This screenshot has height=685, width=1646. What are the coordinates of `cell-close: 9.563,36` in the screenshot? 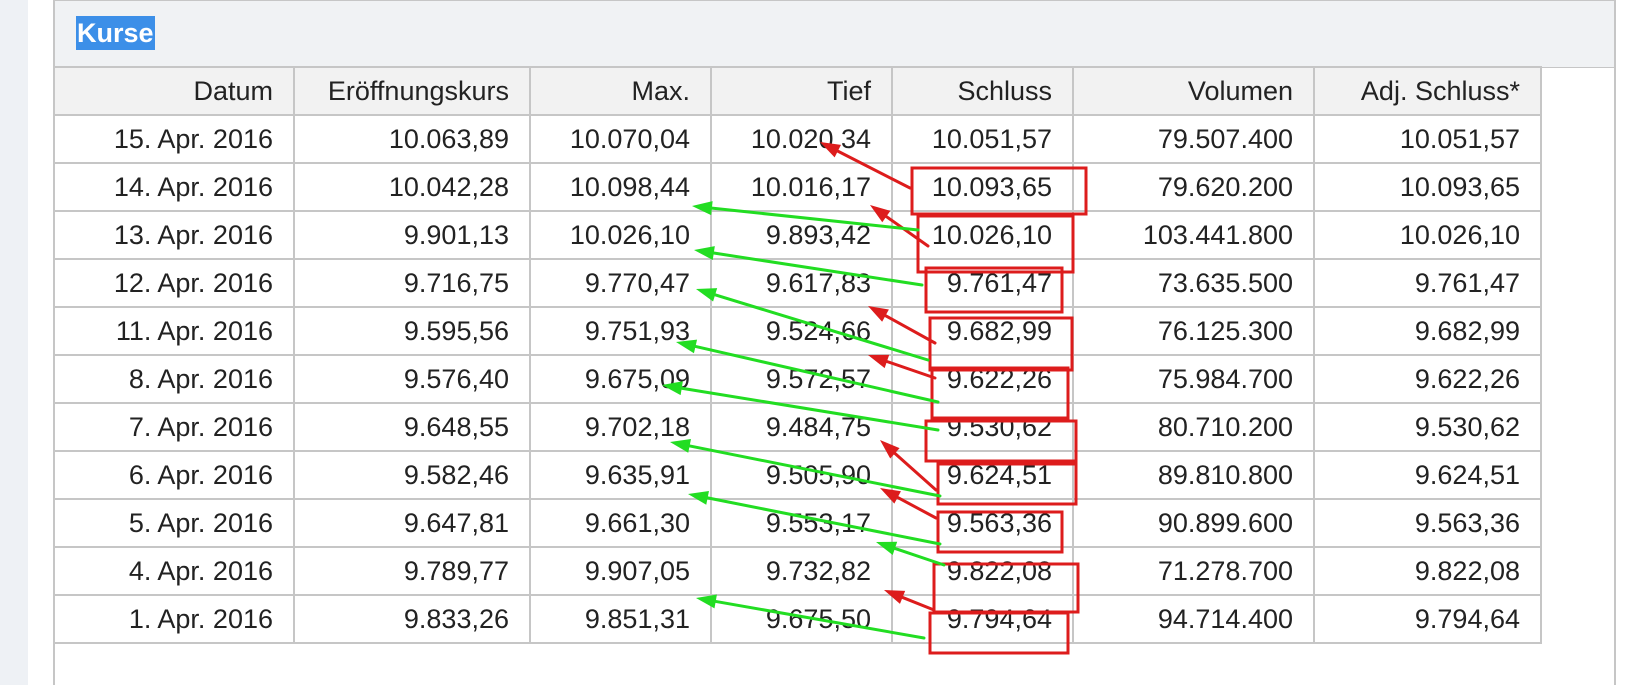 It's located at (982, 523).